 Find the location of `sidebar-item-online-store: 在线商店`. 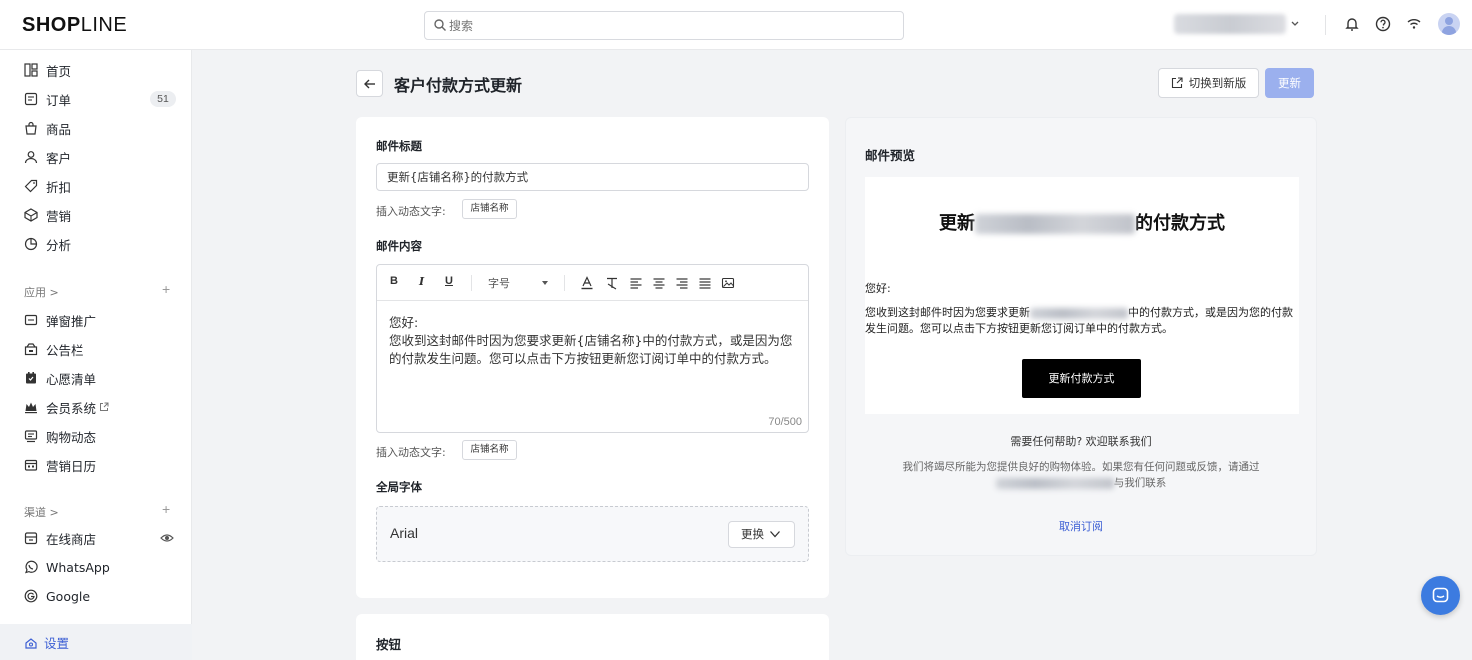

sidebar-item-online-store: 在线商店 is located at coordinates (60, 538).